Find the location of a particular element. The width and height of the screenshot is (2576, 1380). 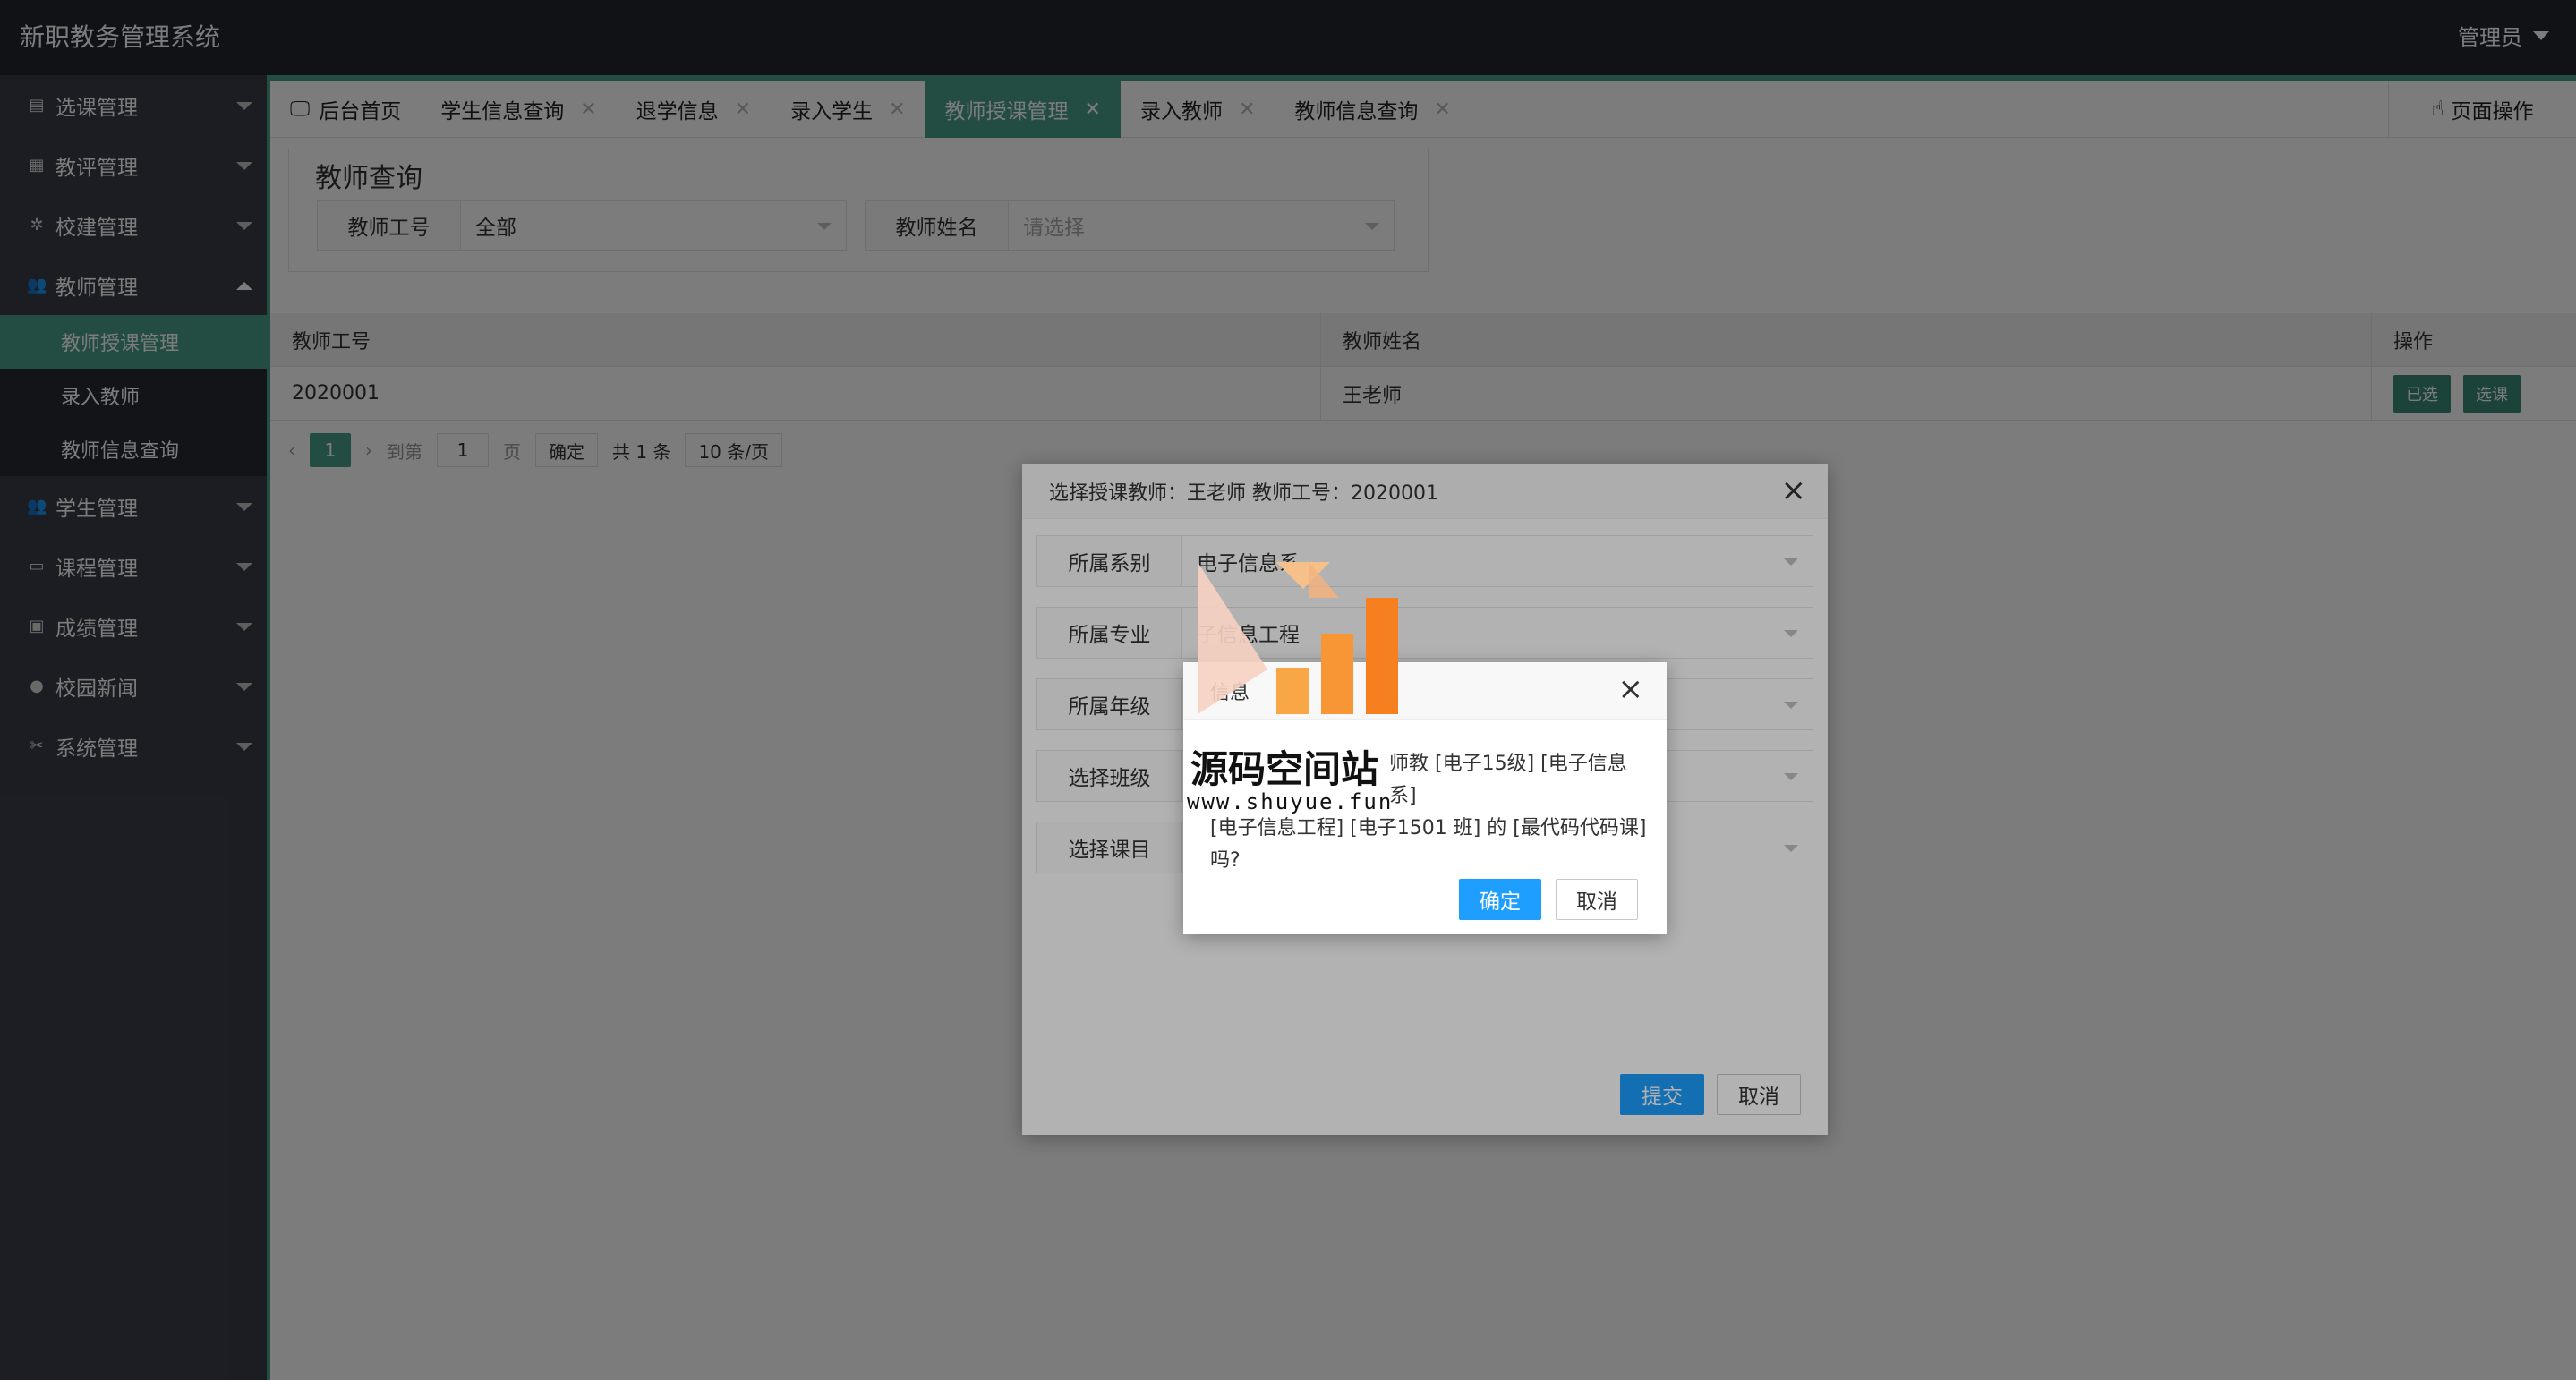

watermark-url: www.shuyue.fun is located at coordinates (1290, 802).